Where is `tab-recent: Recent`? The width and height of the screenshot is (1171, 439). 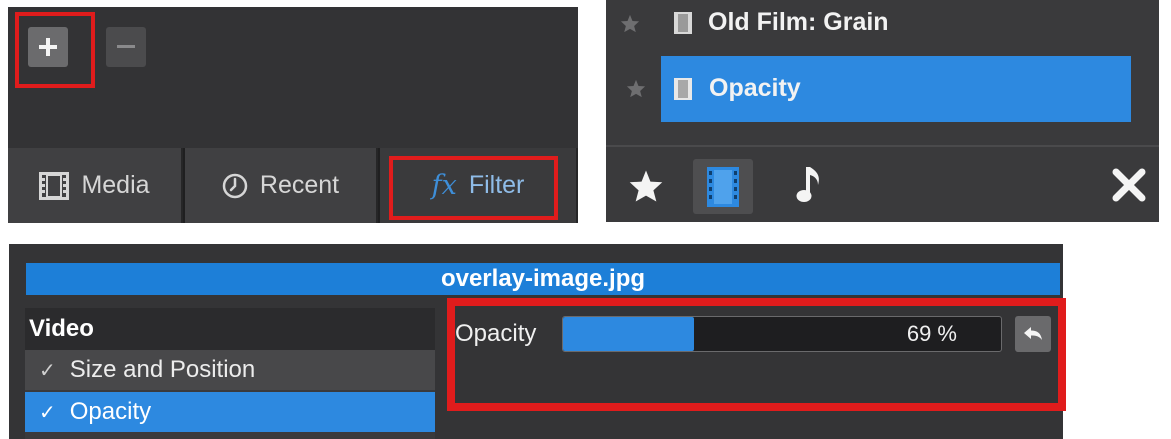
tab-recent: Recent is located at coordinates (281, 185).